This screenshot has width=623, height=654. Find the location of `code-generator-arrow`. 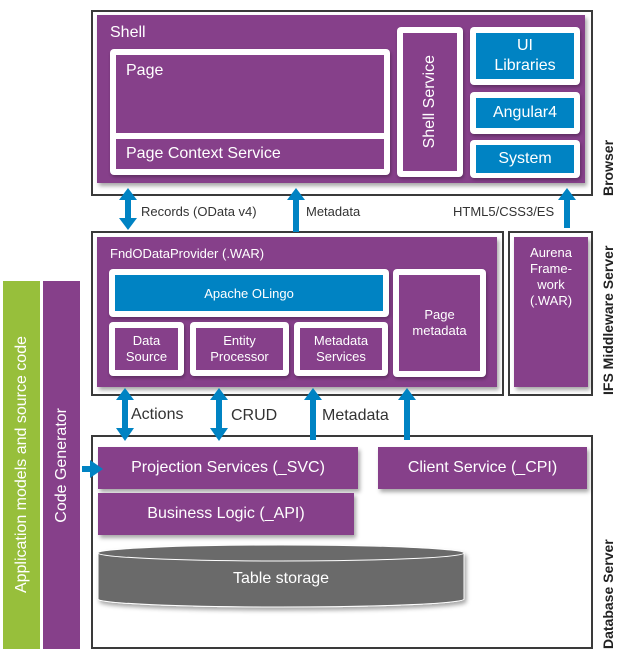

code-generator-arrow is located at coordinates (92, 469).